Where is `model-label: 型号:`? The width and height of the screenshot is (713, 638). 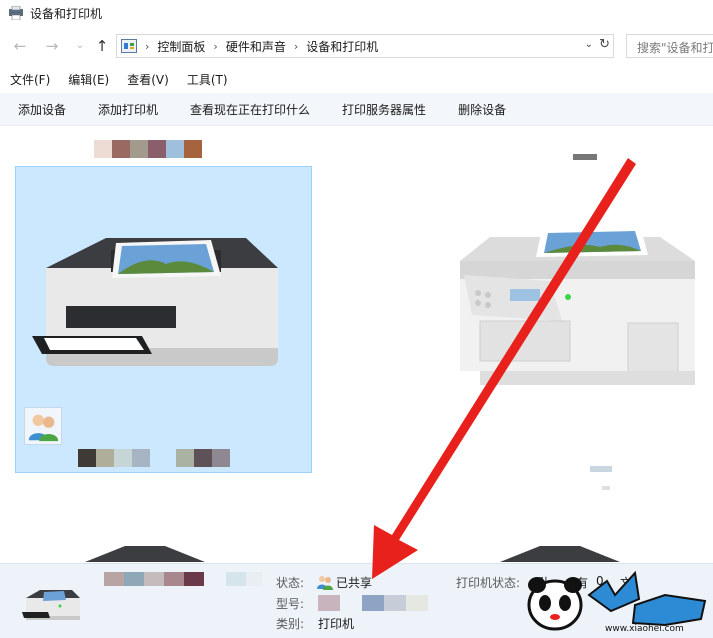
model-label: 型号: is located at coordinates (290, 604).